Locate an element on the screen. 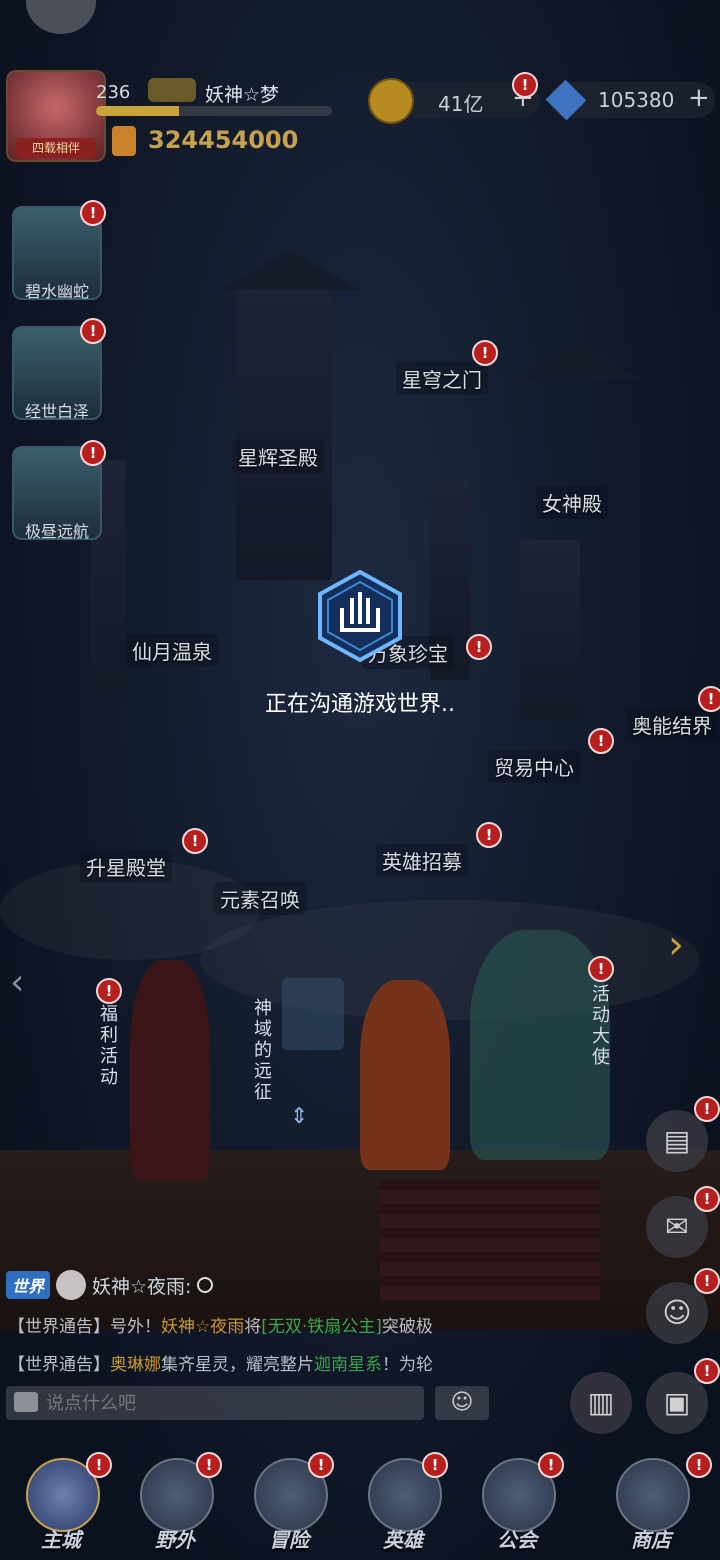 The image size is (720, 1560). world-channel-tag: 世界 is located at coordinates (28, 1285).